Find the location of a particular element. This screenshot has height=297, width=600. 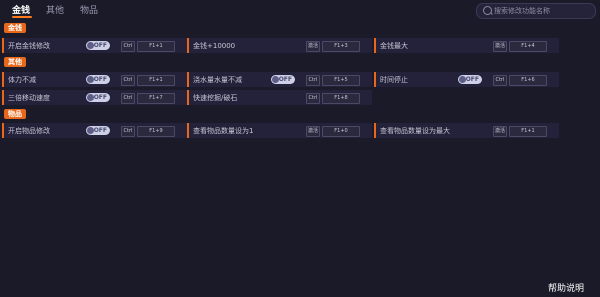

tab-other: 其他 is located at coordinates (55, 9).